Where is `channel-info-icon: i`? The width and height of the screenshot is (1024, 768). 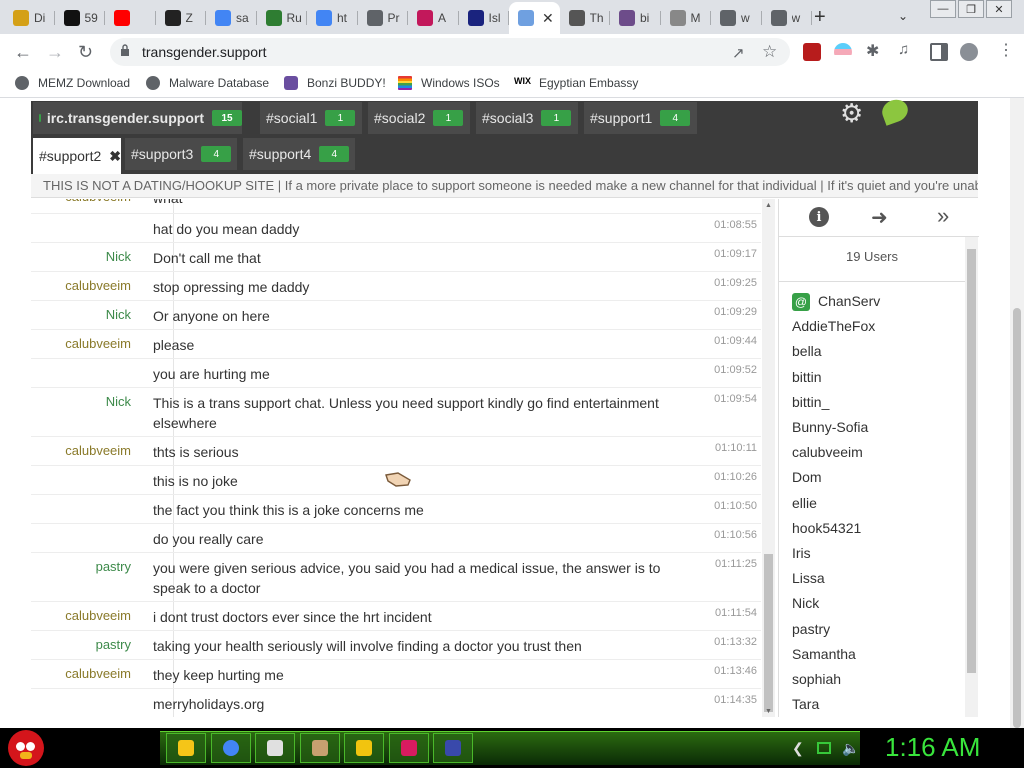
channel-info-icon: i is located at coordinates (819, 217).